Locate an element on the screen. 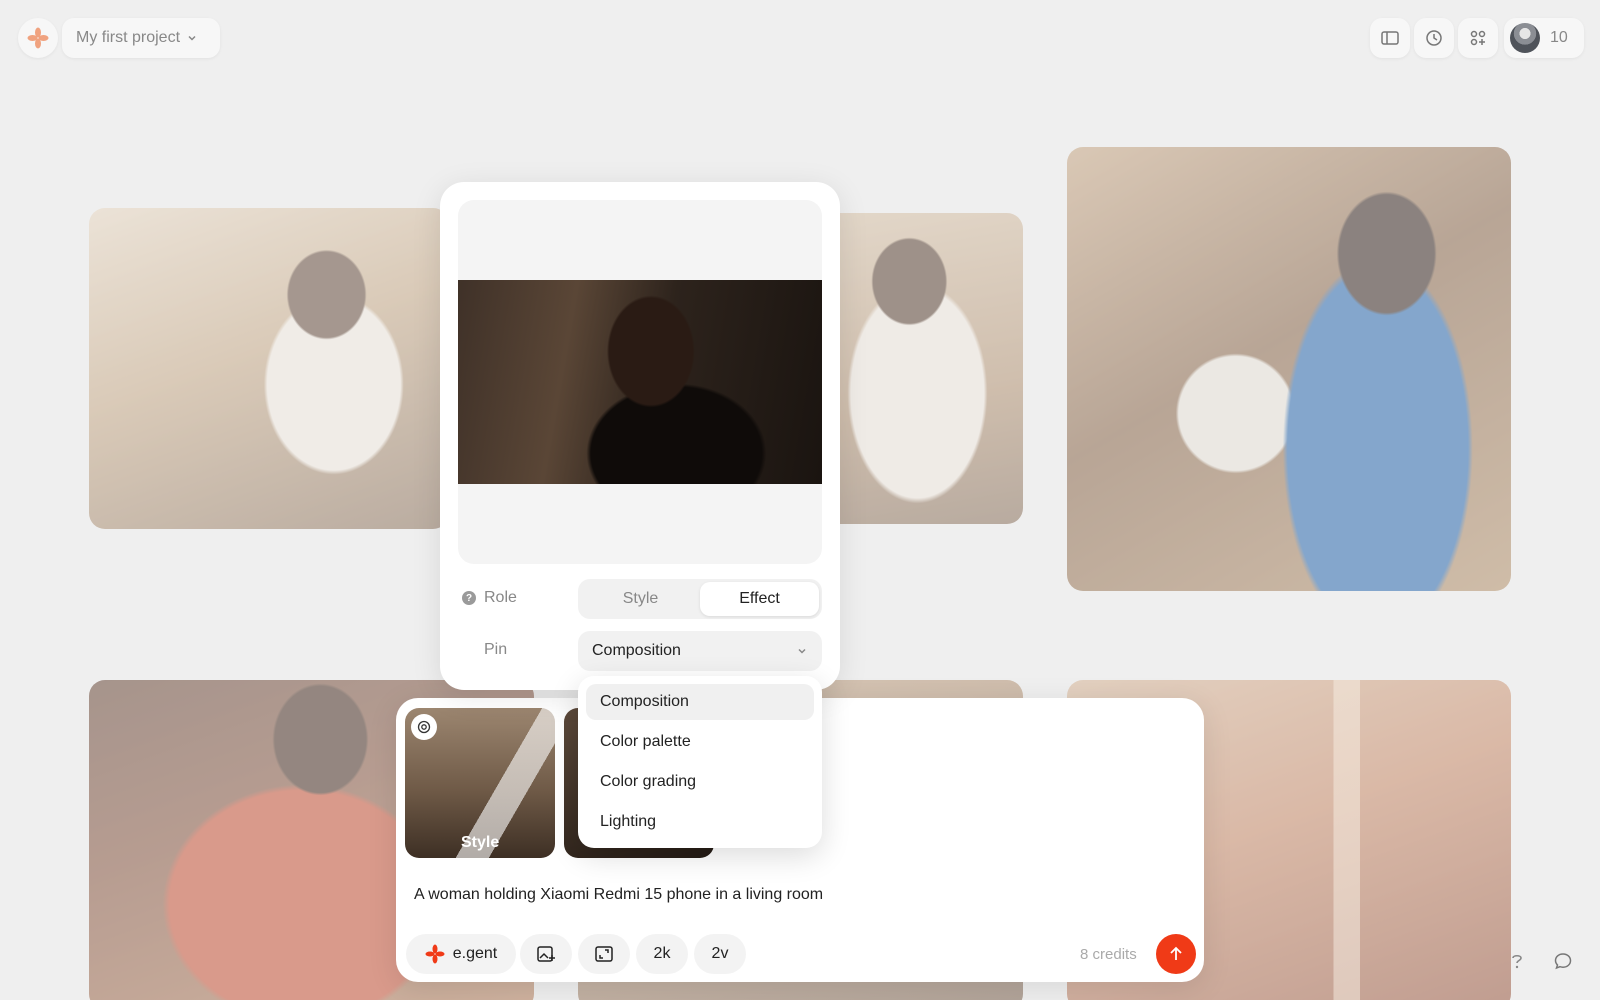 This screenshot has width=1600, height=1000. project-name: My first project is located at coordinates (128, 37).